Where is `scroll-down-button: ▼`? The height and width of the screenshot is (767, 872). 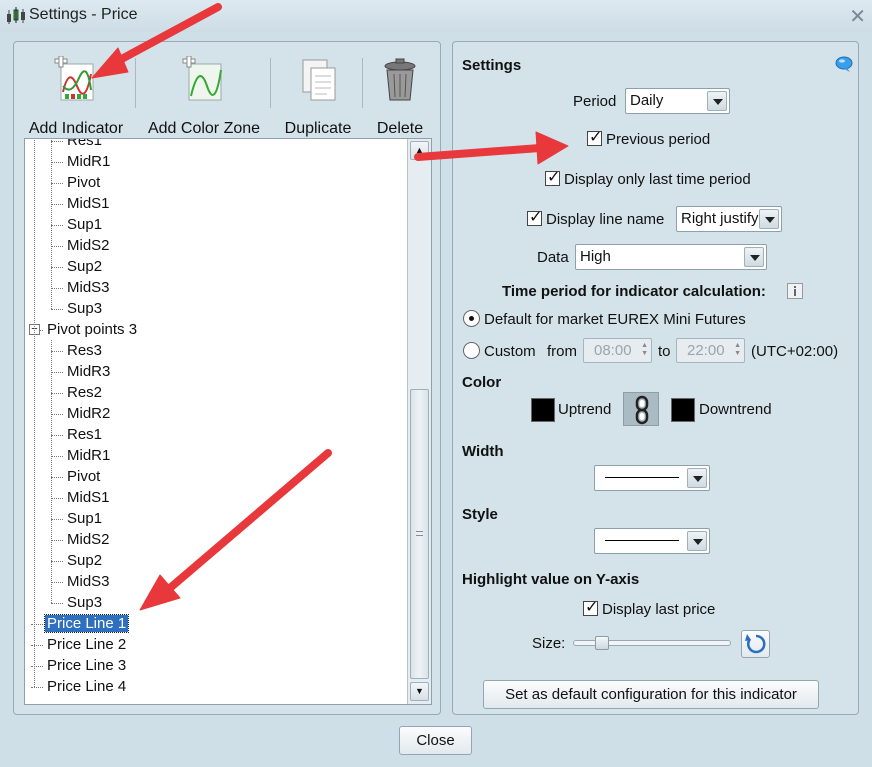
scroll-down-button: ▼ is located at coordinates (419, 691).